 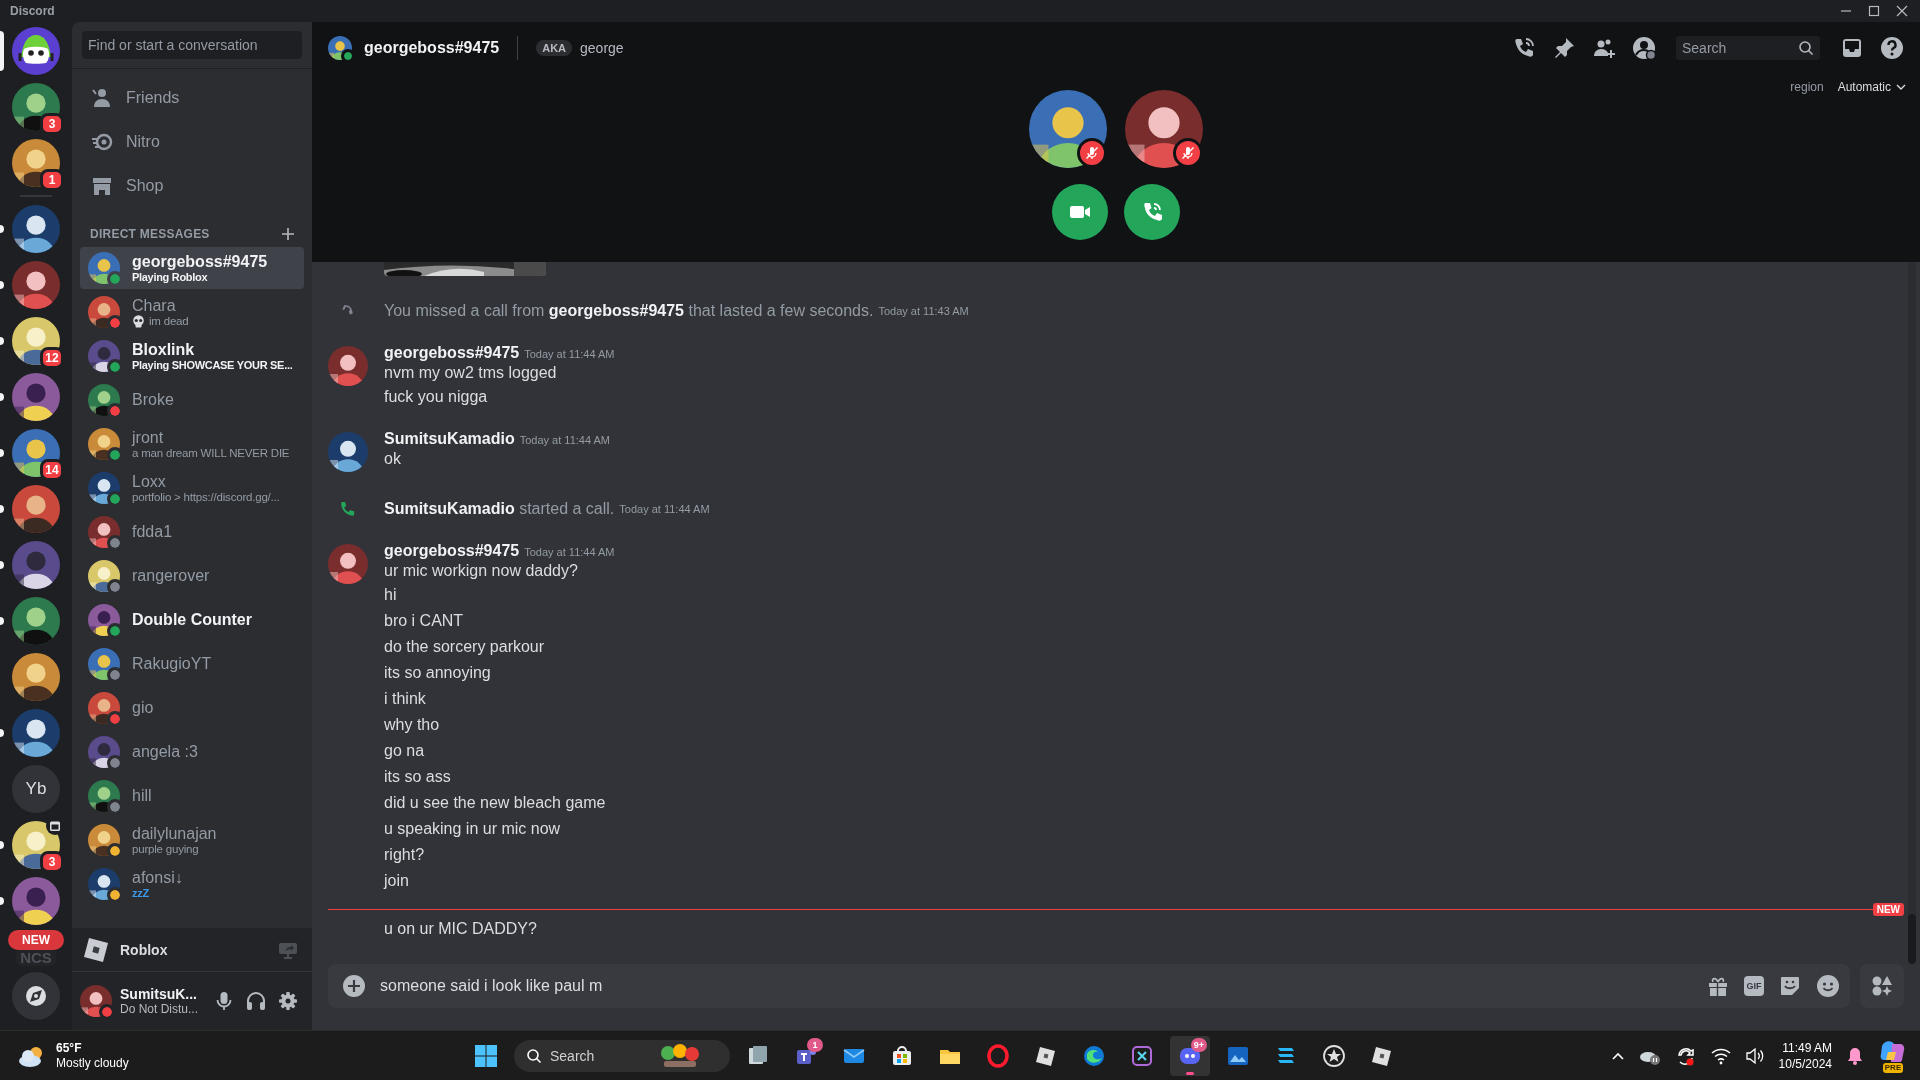 I want to click on system-message: You missed a call from georgeboss#9475 that lasted a few seconds., so click(x=629, y=311).